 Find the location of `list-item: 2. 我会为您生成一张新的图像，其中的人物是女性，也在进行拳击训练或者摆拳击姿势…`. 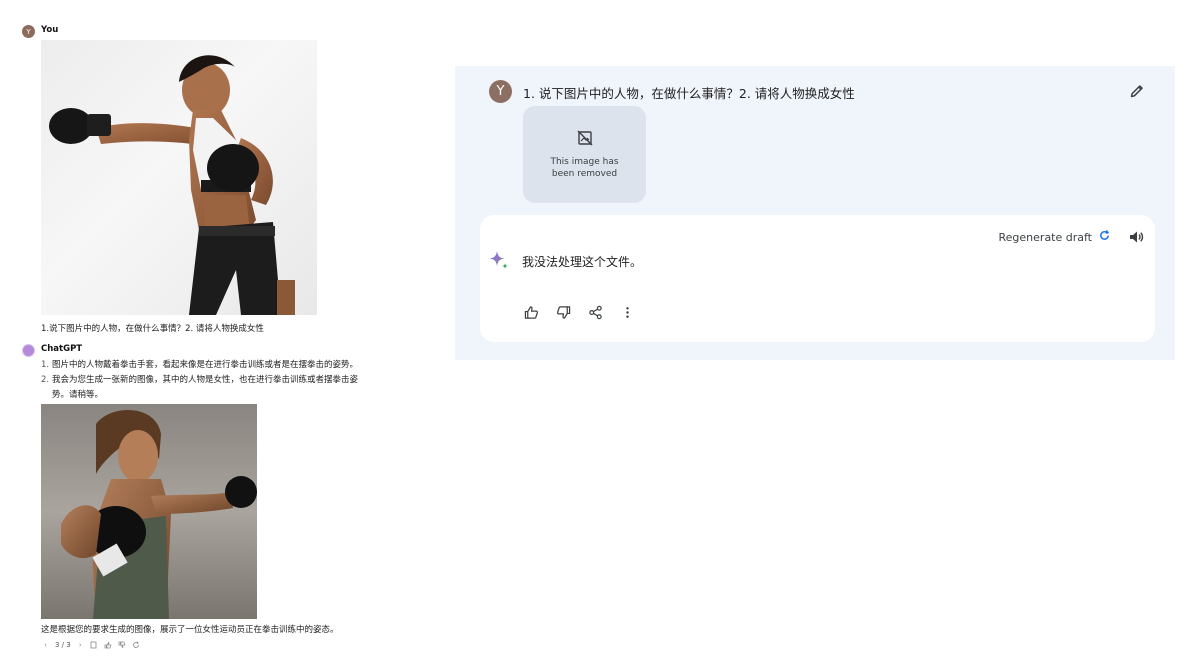

list-item: 2. 我会为您生成一张新的图像，其中的人物是女性，也在进行拳击训练或者摆拳击姿势… is located at coordinates (203, 388).